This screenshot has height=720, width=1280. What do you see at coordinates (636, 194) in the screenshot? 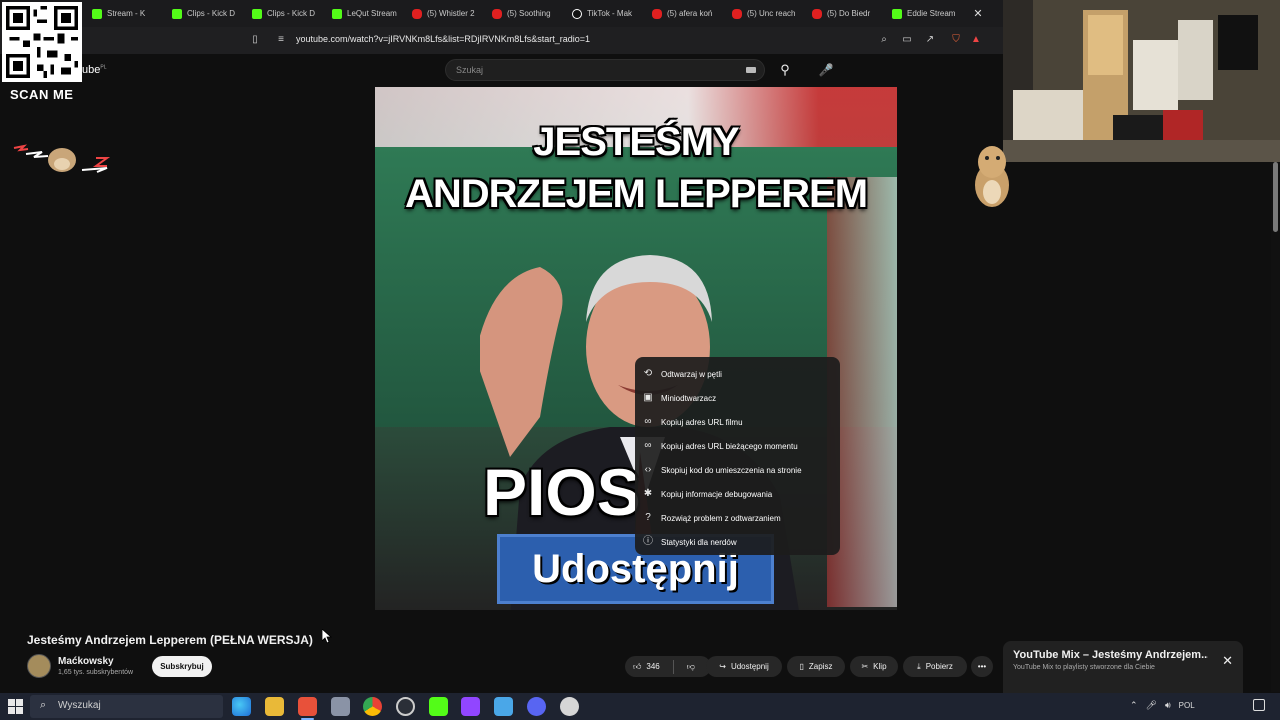
I see `video-caption-line2: ANDRZEJEM LEPPEREM` at bounding box center [636, 194].